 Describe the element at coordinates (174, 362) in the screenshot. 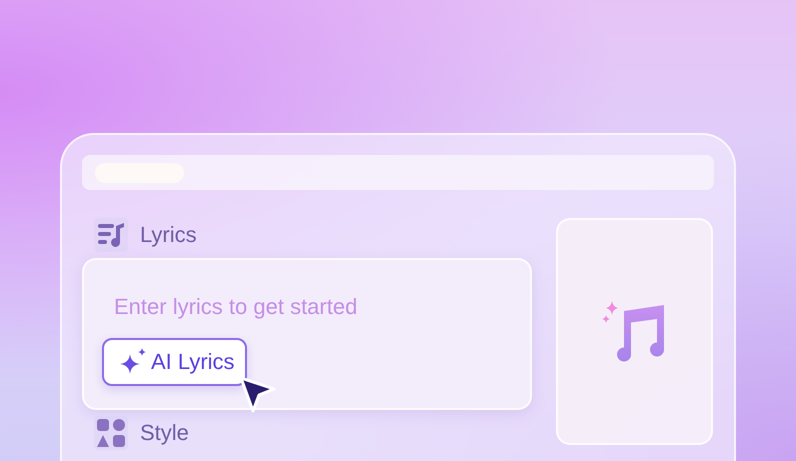

I see `ai-lyrics-button: AI Lyrics` at that location.